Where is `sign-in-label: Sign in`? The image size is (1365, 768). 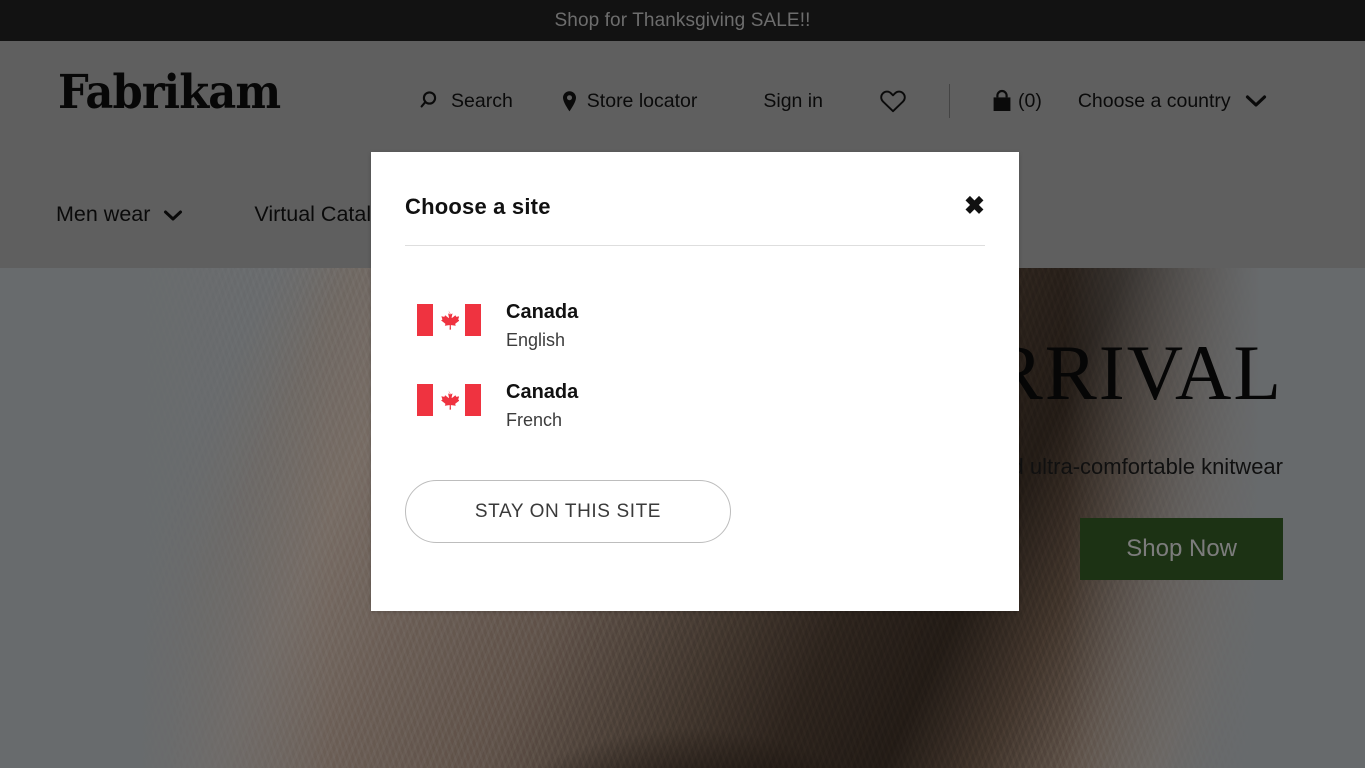 sign-in-label: Sign in is located at coordinates (793, 100).